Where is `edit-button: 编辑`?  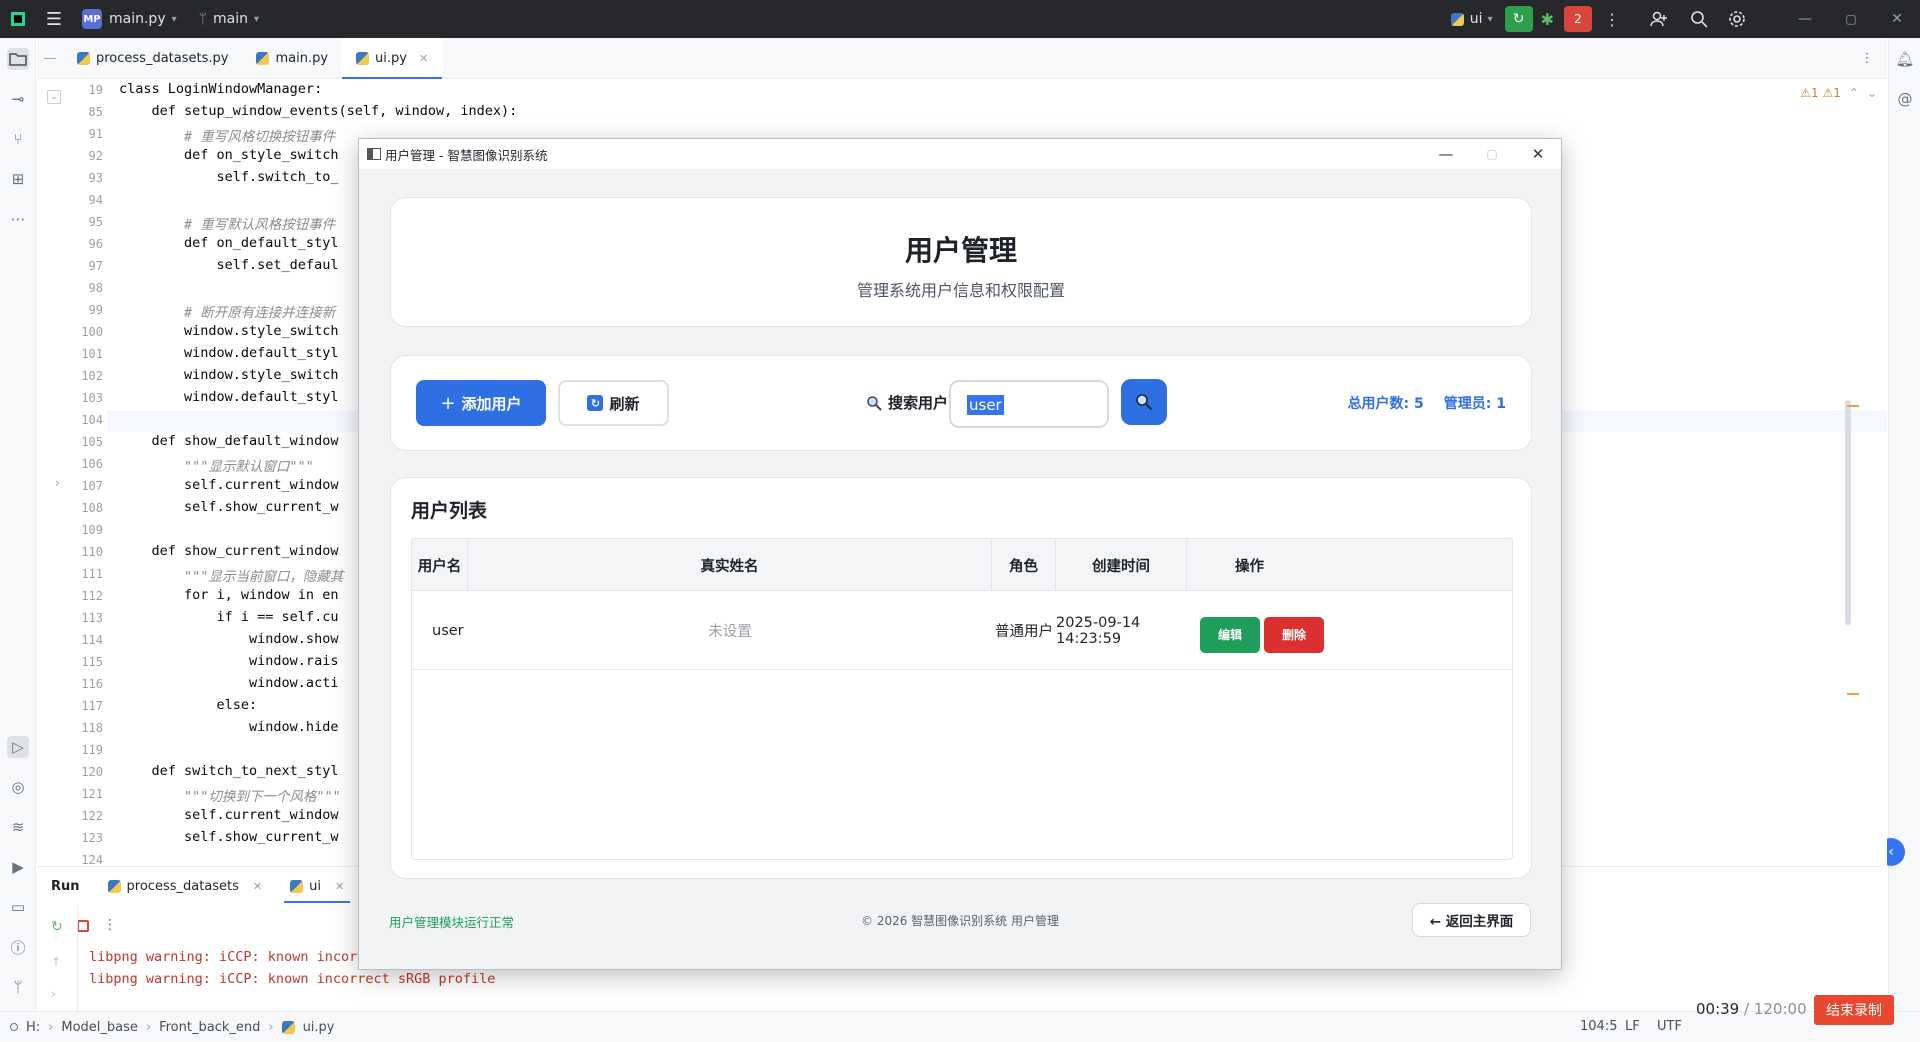
edit-button: 编辑 is located at coordinates (1230, 634).